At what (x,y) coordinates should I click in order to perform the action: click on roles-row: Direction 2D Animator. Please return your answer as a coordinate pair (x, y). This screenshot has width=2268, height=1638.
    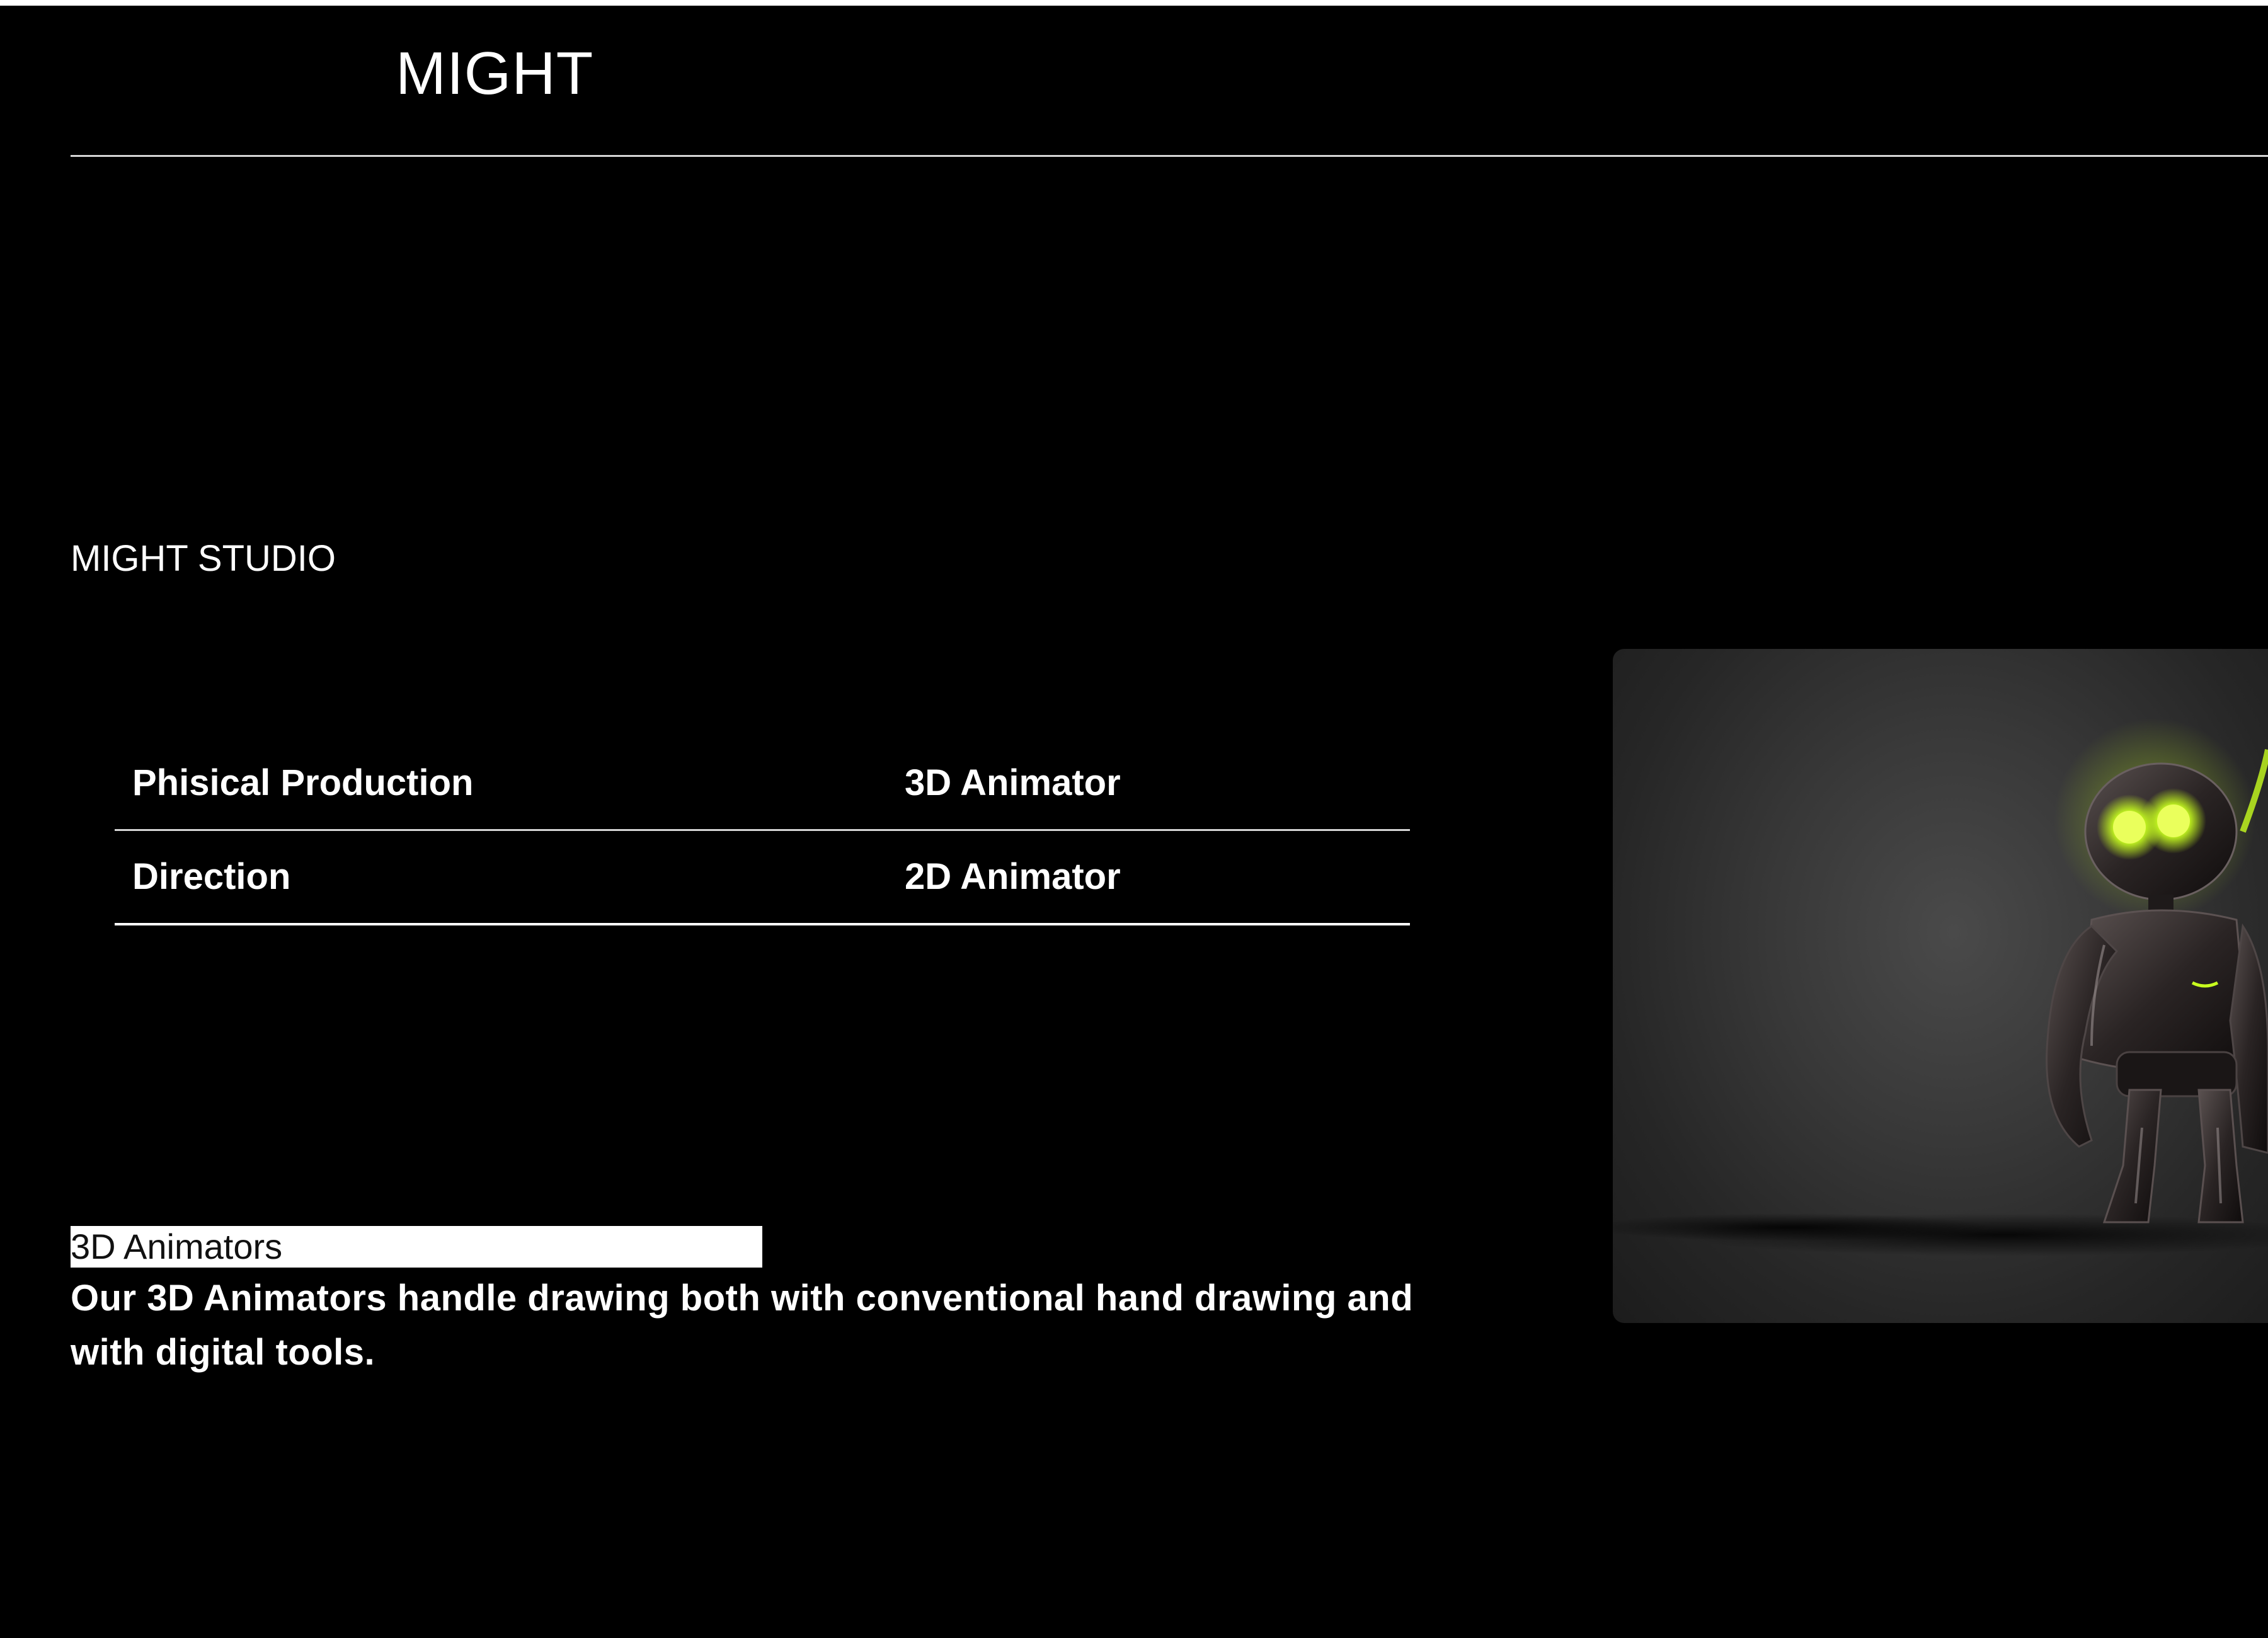
    Looking at the image, I should click on (762, 878).